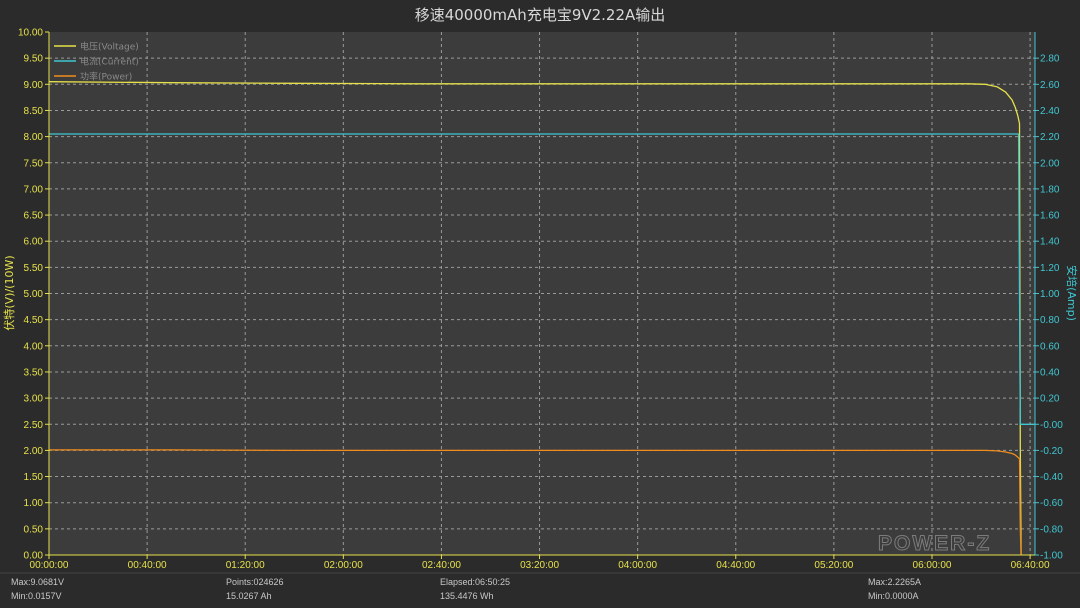 The image size is (1080, 608). Describe the element at coordinates (735, 565) in the screenshot. I see `x-tick-label: 04:40:00` at that location.